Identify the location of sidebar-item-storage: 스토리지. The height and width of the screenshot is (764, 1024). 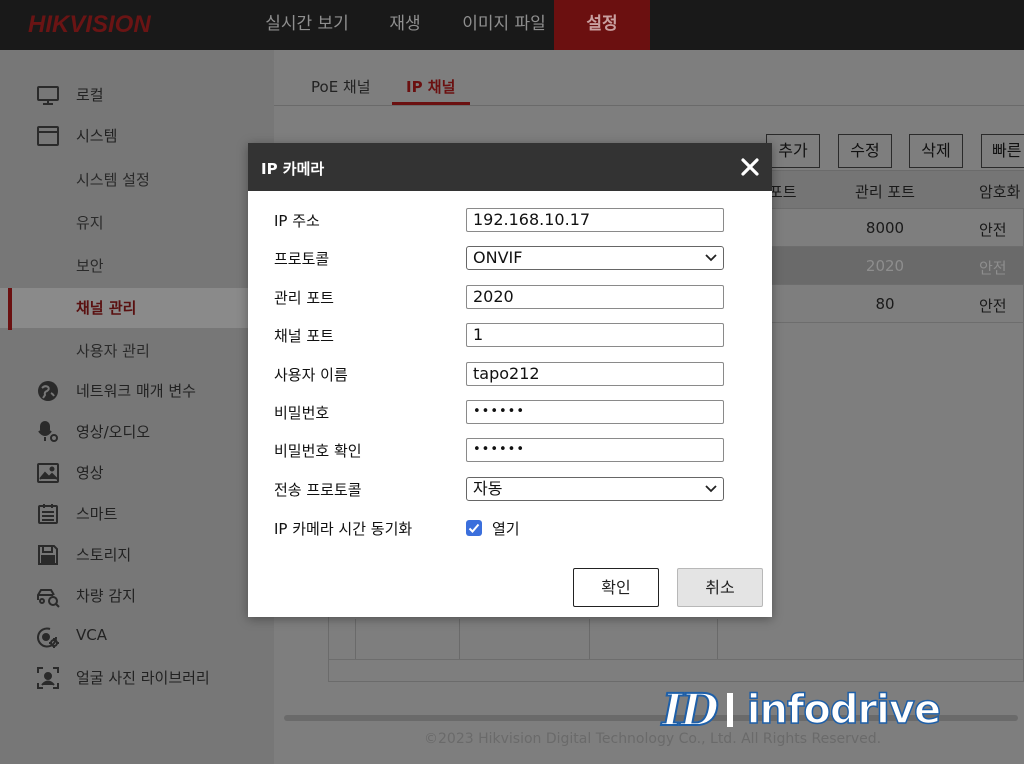
(137, 555).